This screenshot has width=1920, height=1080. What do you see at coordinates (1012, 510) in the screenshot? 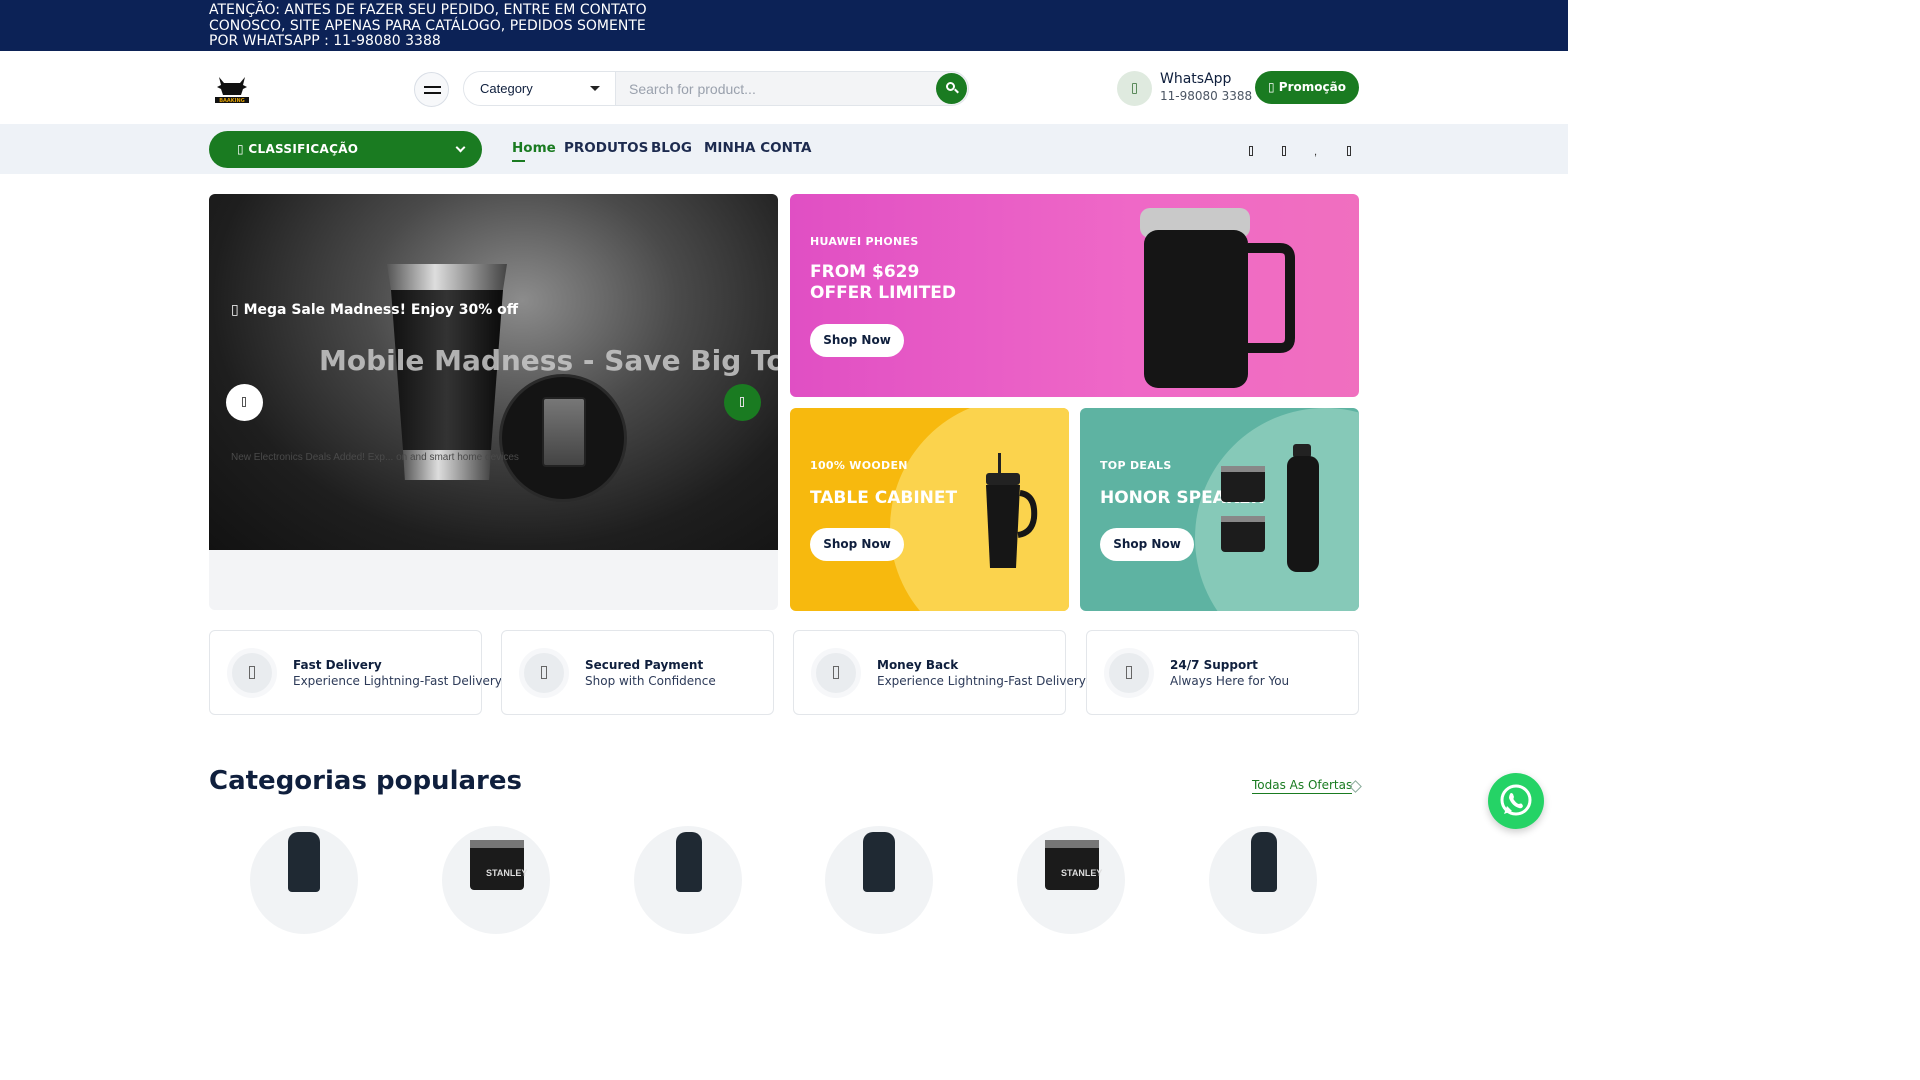
I see `tumbler-straw-image` at bounding box center [1012, 510].